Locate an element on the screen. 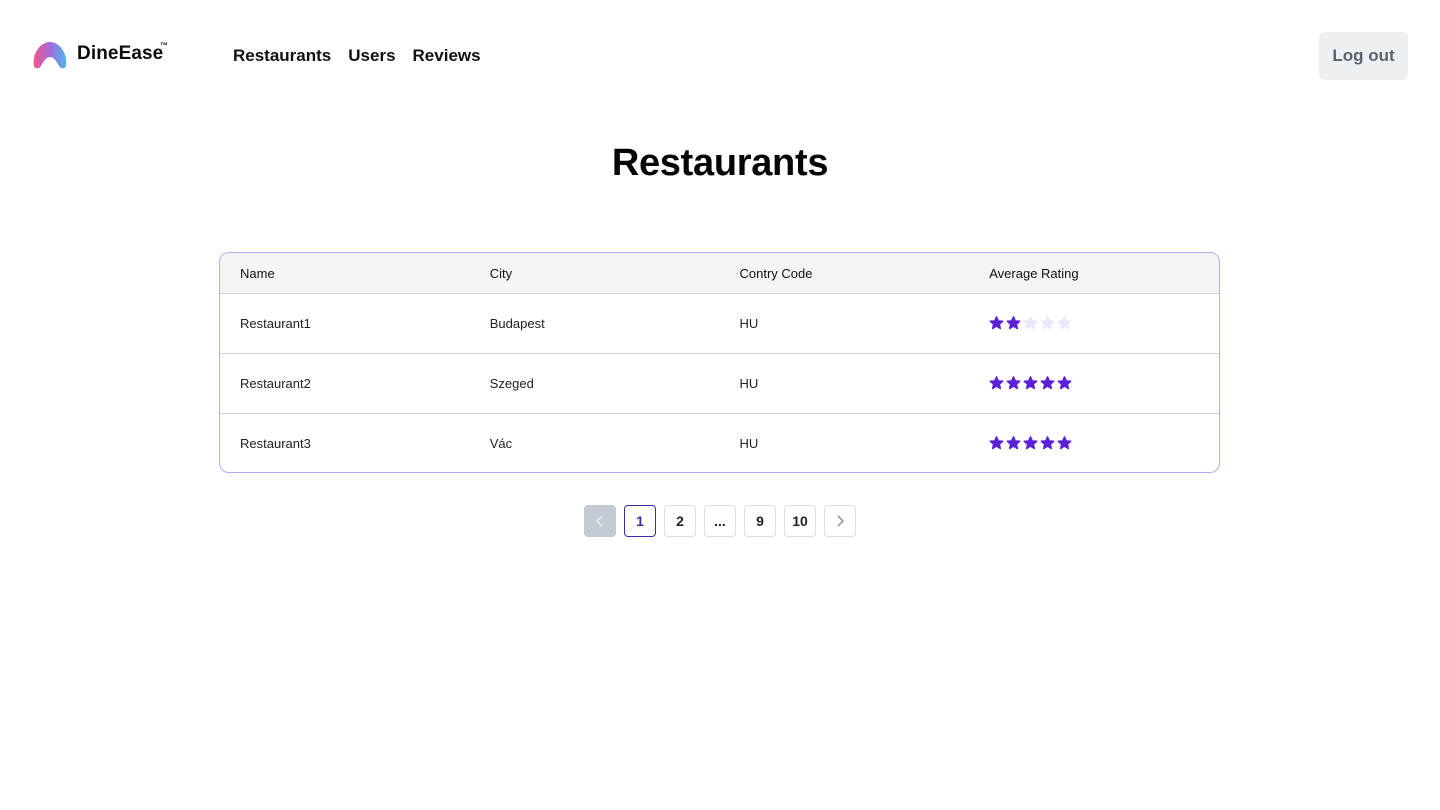 The width and height of the screenshot is (1440, 810). restaurant-name: Restaurant1 is located at coordinates (345, 323).